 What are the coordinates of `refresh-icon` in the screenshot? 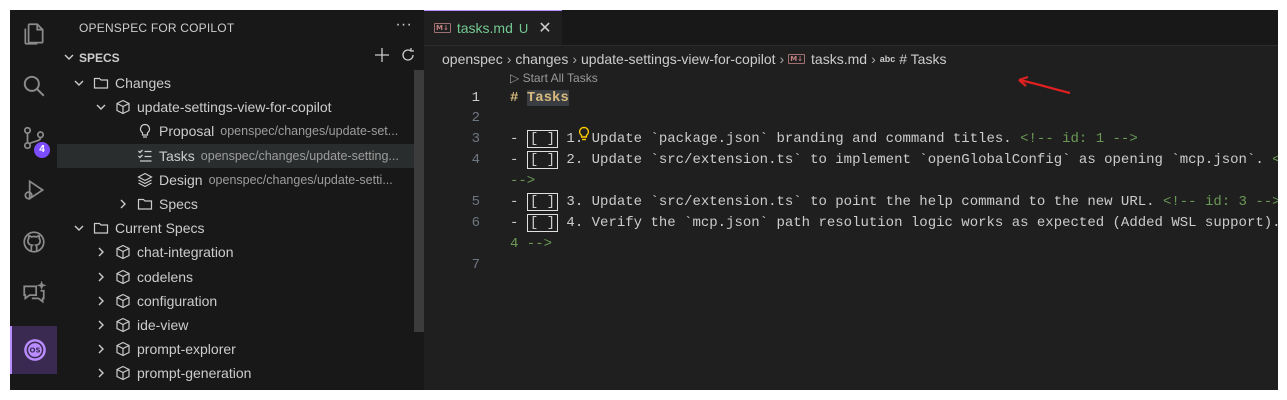 It's located at (408, 55).